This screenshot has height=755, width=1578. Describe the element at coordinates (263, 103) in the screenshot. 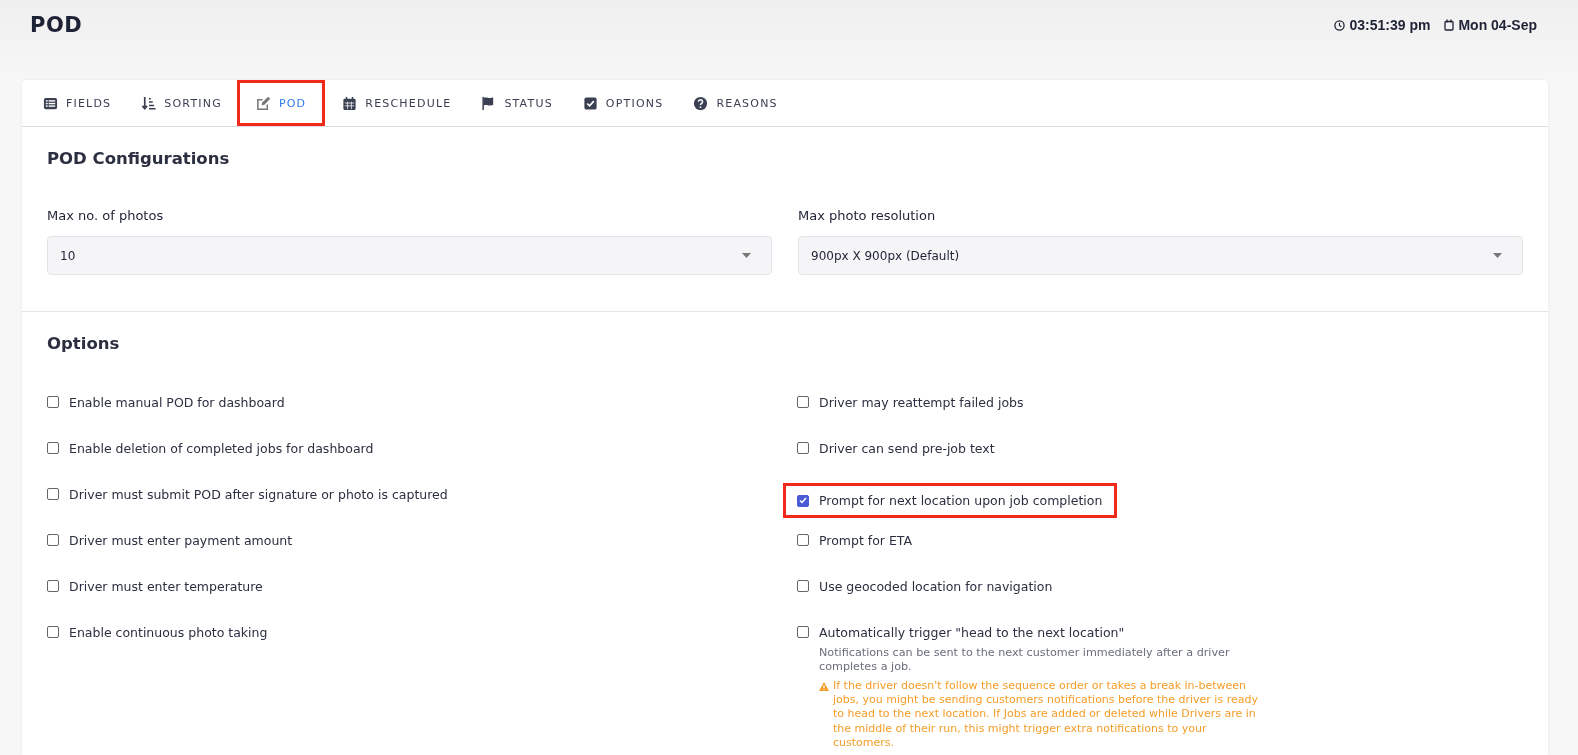

I see `edit-icon` at that location.